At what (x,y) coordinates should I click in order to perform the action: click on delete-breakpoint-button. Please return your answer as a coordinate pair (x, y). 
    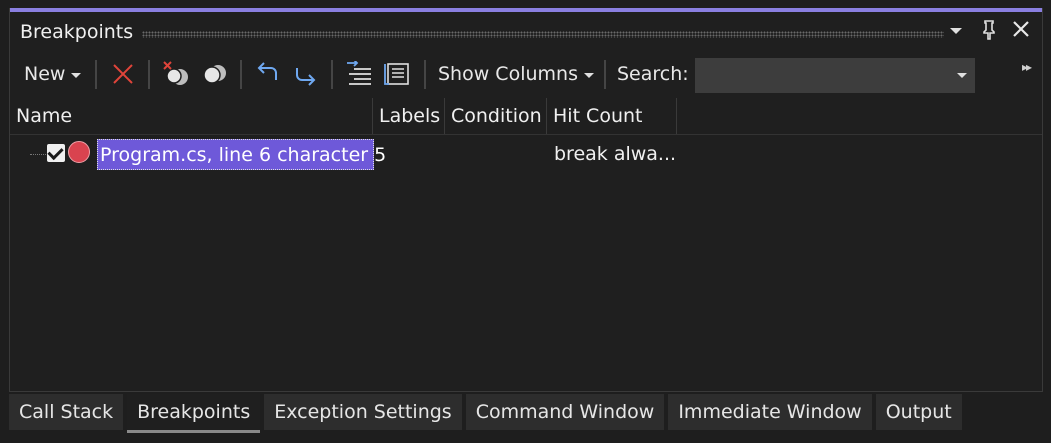
    Looking at the image, I should click on (123, 74).